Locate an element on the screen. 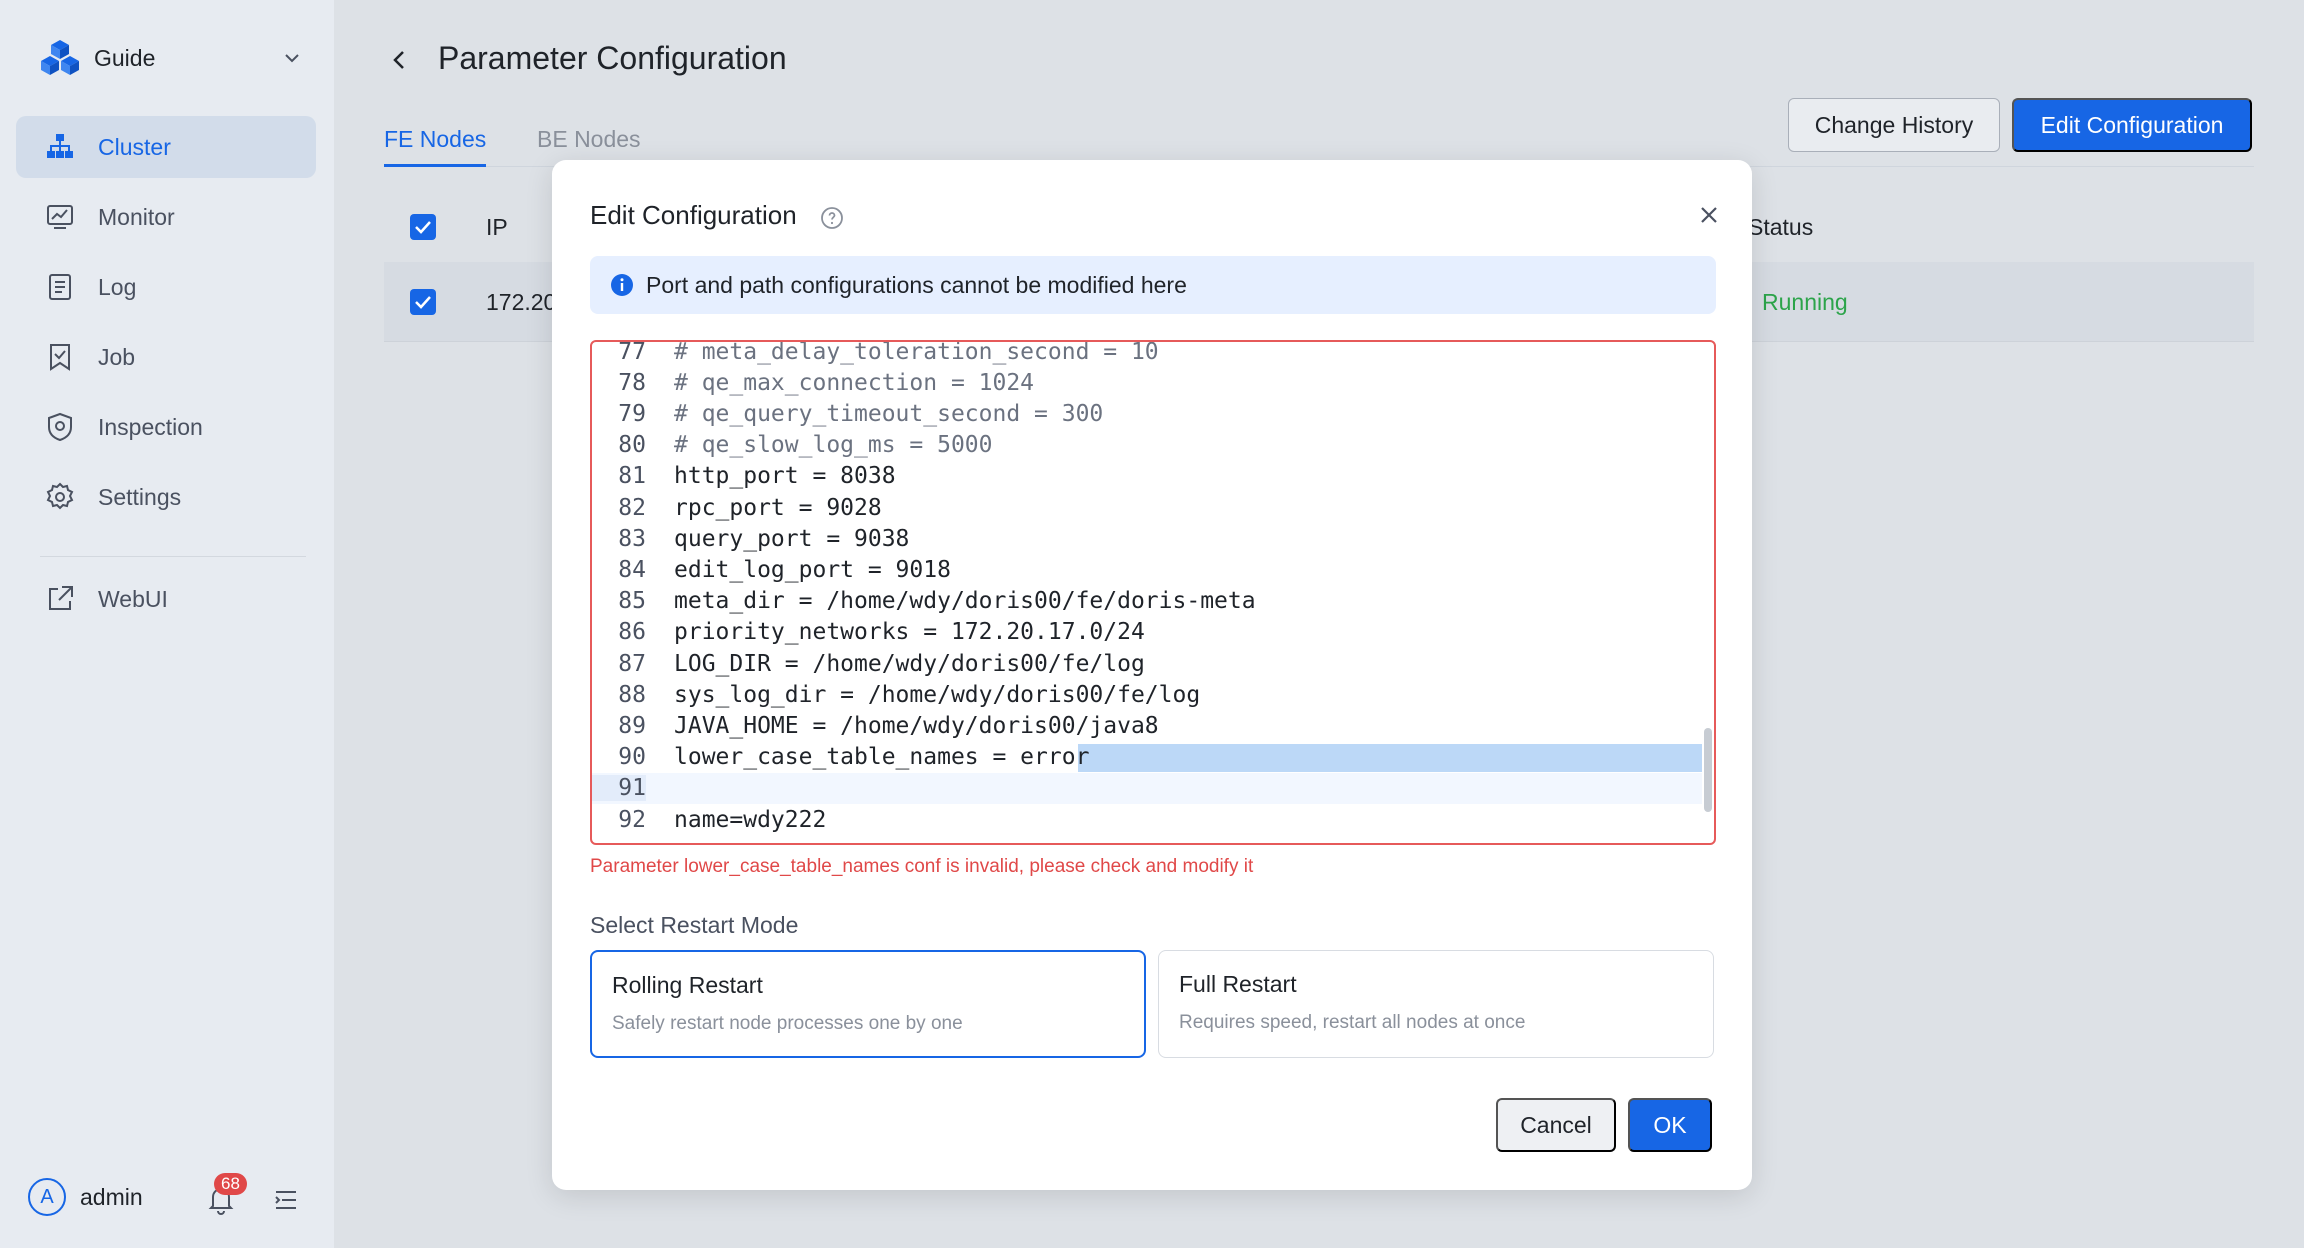  sidebar-item-inspection: Inspection is located at coordinates (166, 427).